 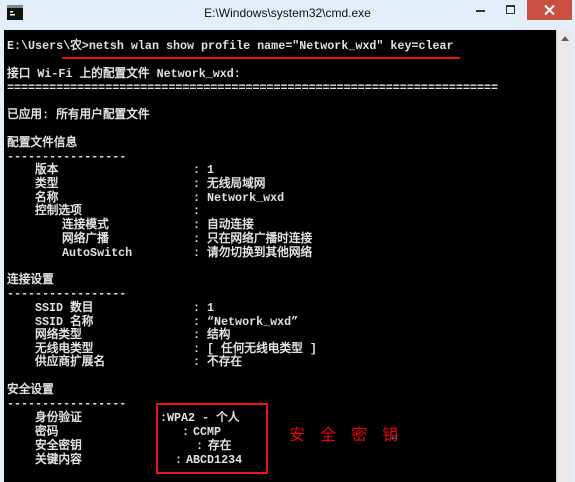 I want to click on list-item: SSID 名称 : “Network_wxd”, so click(x=275, y=322).